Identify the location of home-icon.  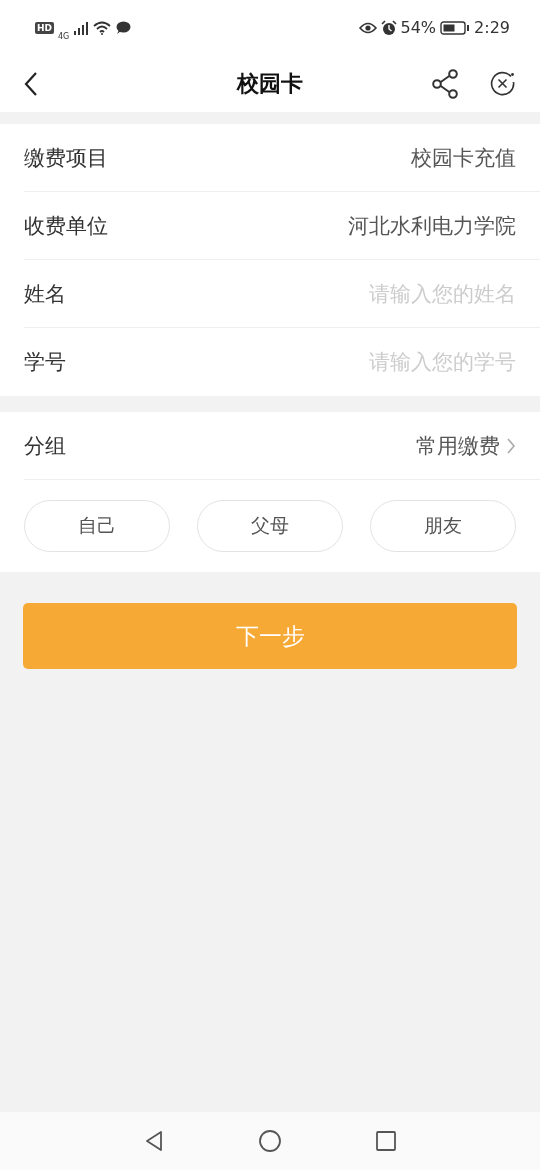
(270, 1141).